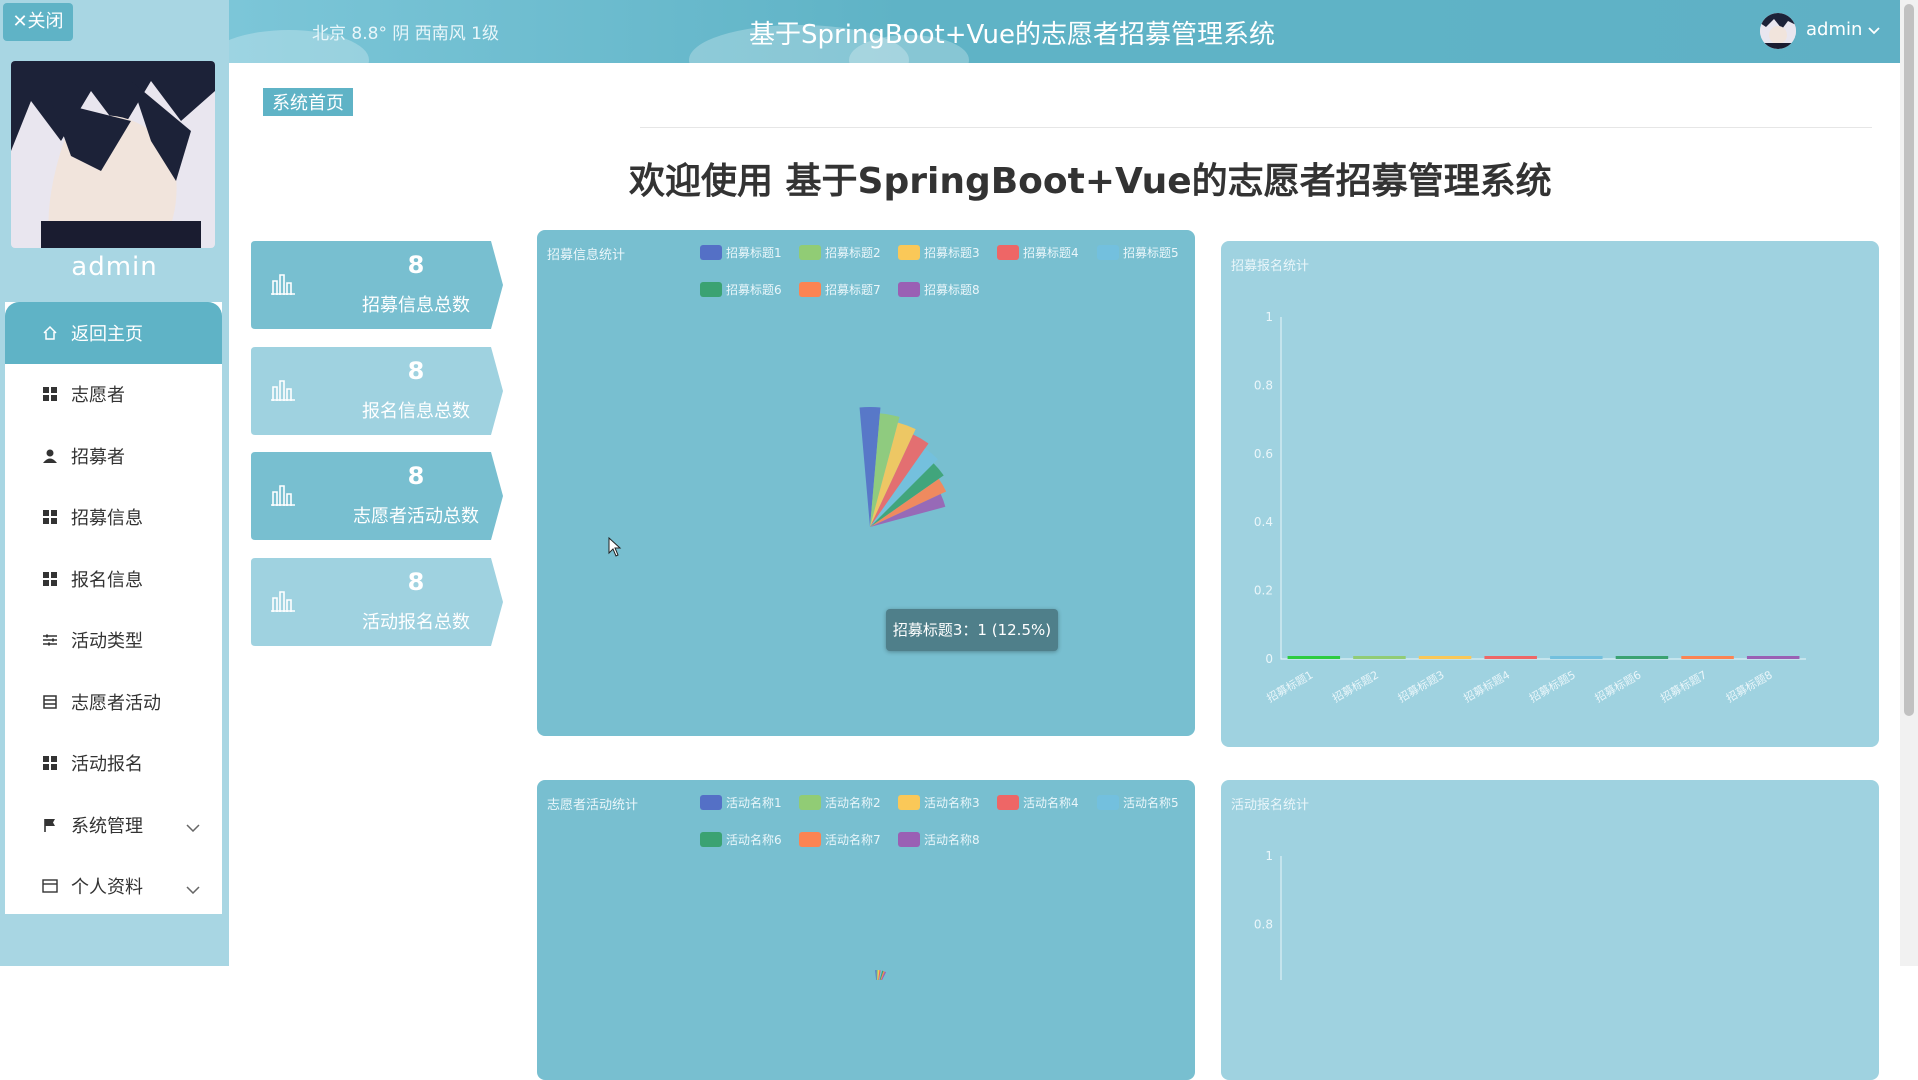 The width and height of the screenshot is (1918, 1080). What do you see at coordinates (113, 154) in the screenshot?
I see `avatar` at bounding box center [113, 154].